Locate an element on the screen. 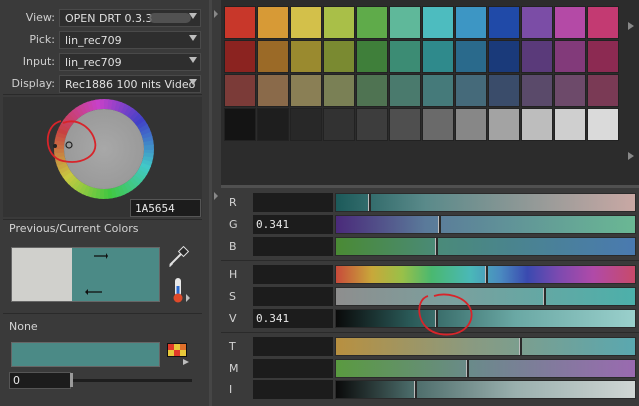  scroll-arrow-icons is located at coordinates (631, 91).